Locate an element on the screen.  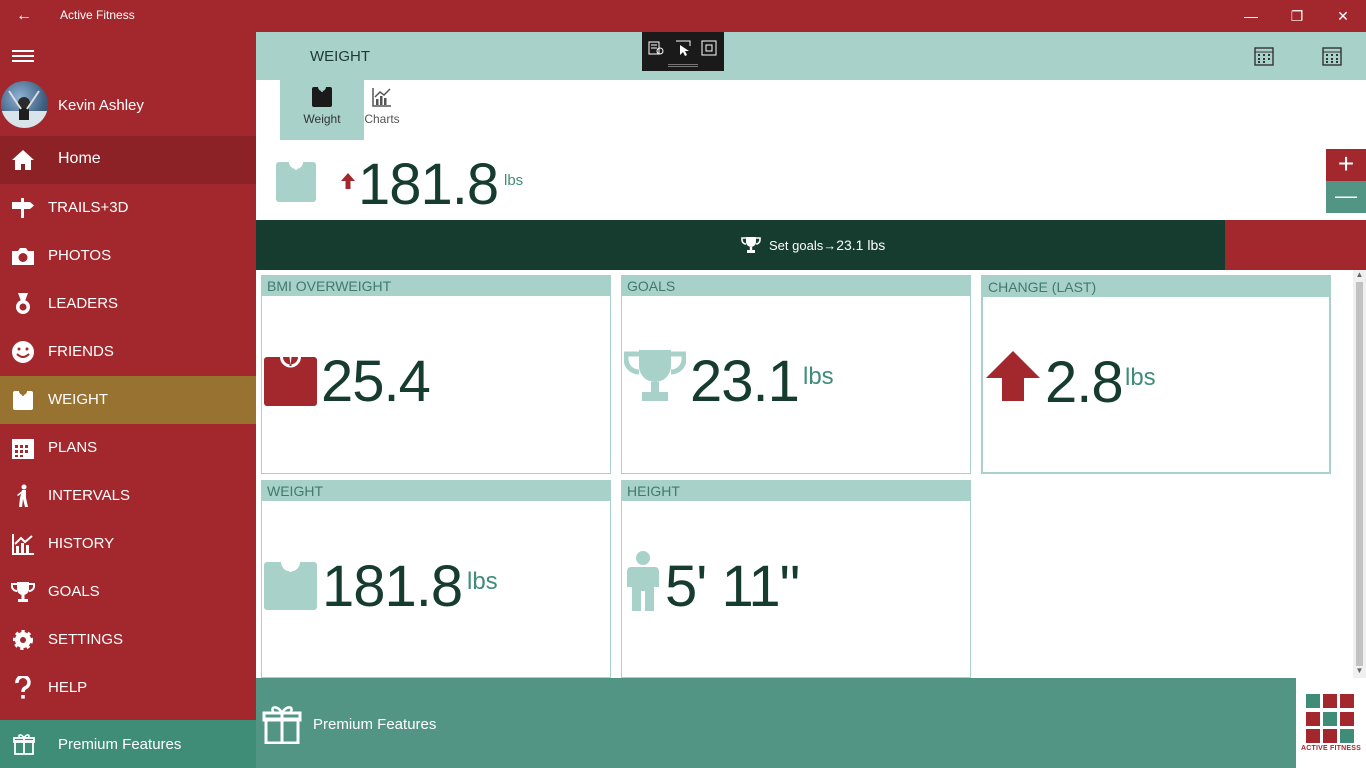
question-icon is located at coordinates (23, 687).